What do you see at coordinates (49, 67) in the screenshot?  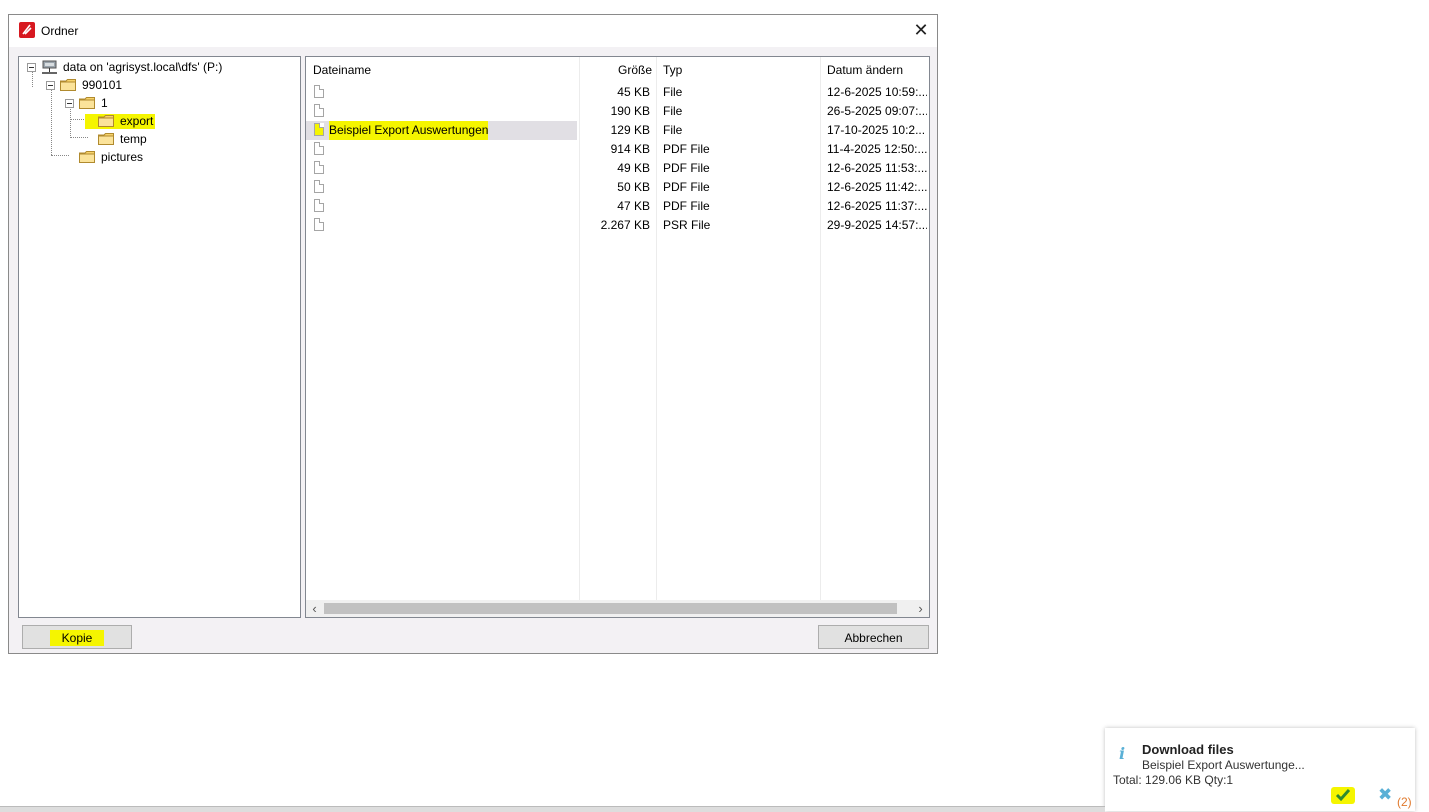 I see `network-drive-icon` at bounding box center [49, 67].